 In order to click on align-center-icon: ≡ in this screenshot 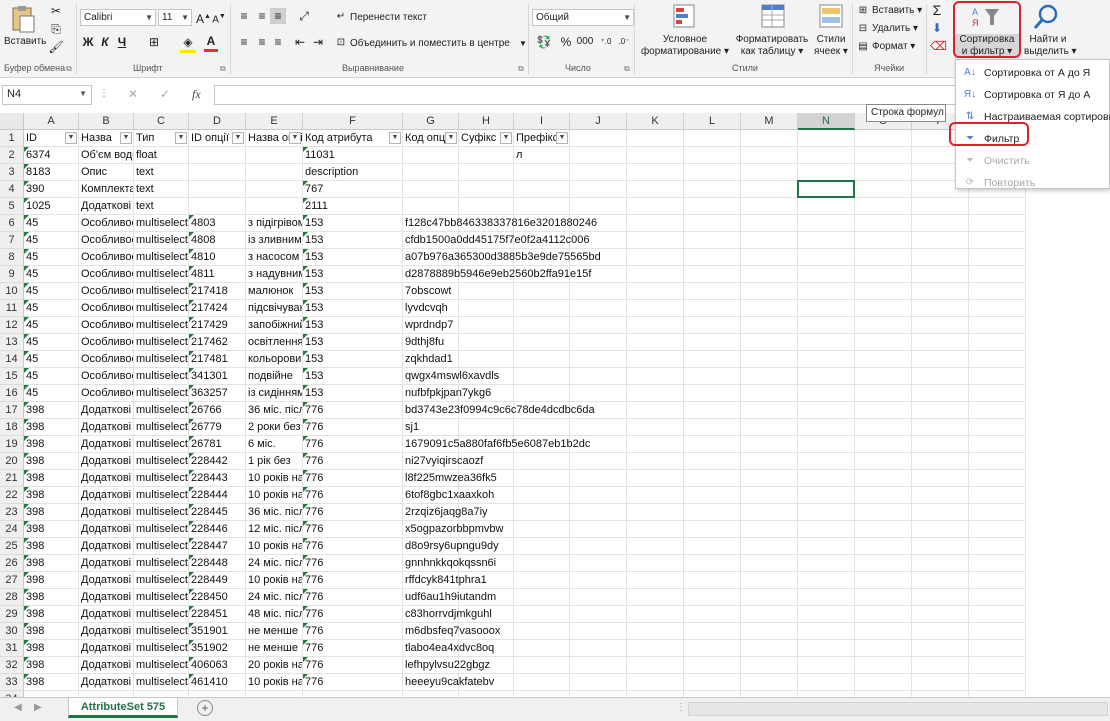, I will do `click(262, 42)`.